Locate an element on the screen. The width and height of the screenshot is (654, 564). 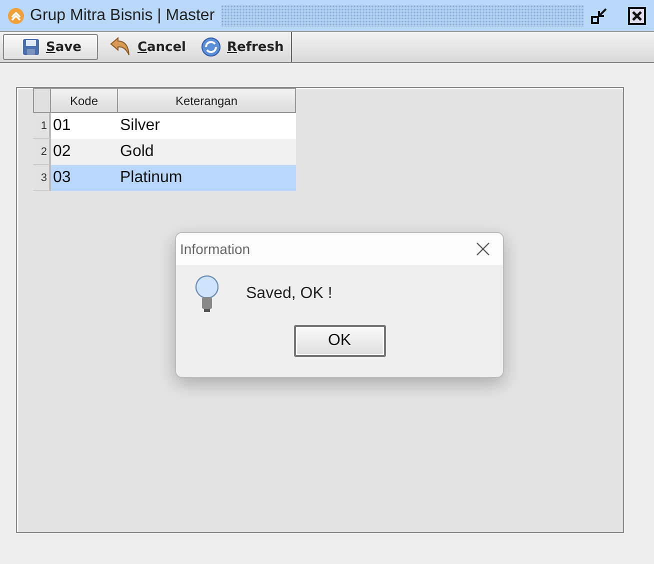
light-bulb-icon is located at coordinates (207, 294).